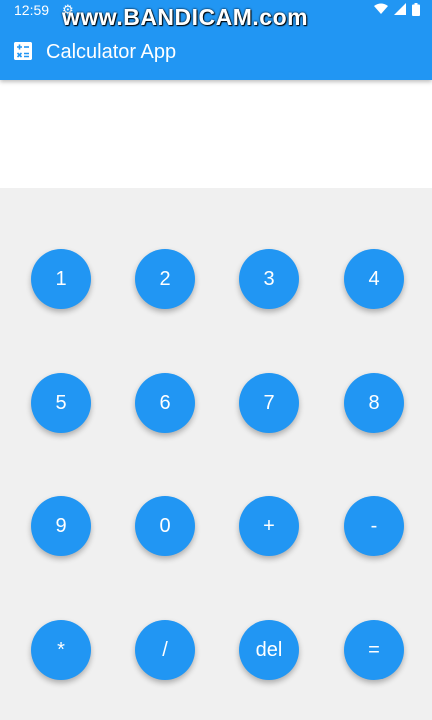 The width and height of the screenshot is (432, 720). What do you see at coordinates (416, 11) in the screenshot?
I see `battery-icon` at bounding box center [416, 11].